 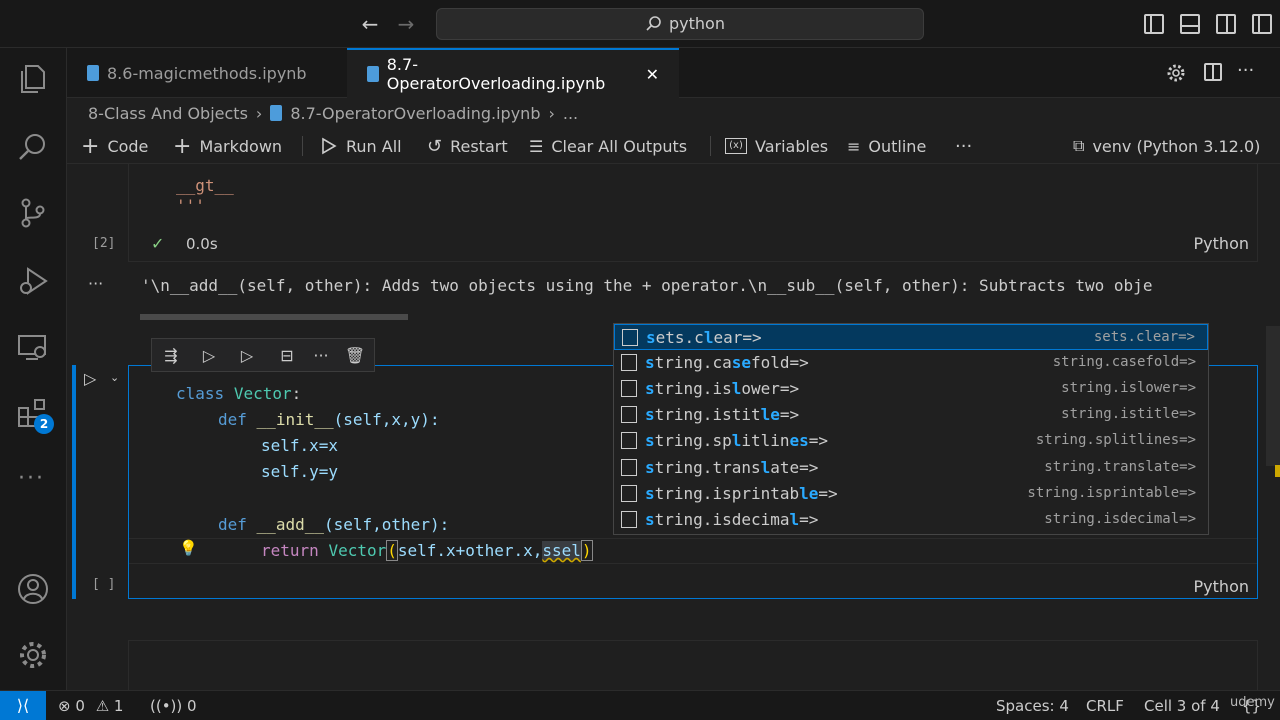 I want to click on suggestion-label: string.casefold=>, so click(x=727, y=363).